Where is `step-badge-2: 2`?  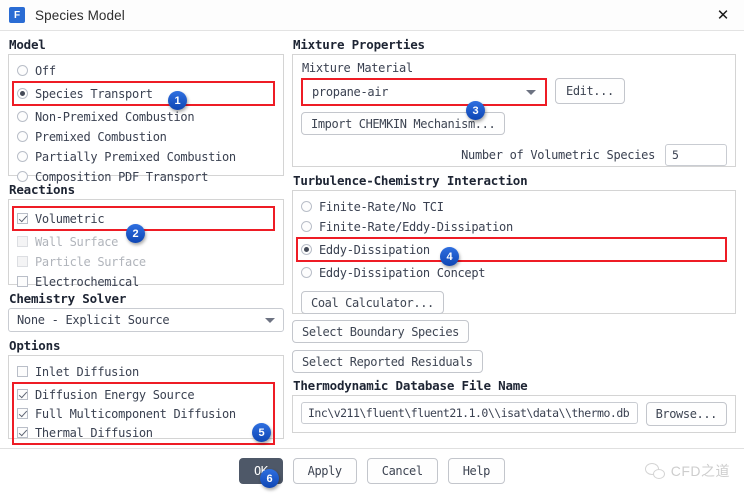 step-badge-2: 2 is located at coordinates (135, 233).